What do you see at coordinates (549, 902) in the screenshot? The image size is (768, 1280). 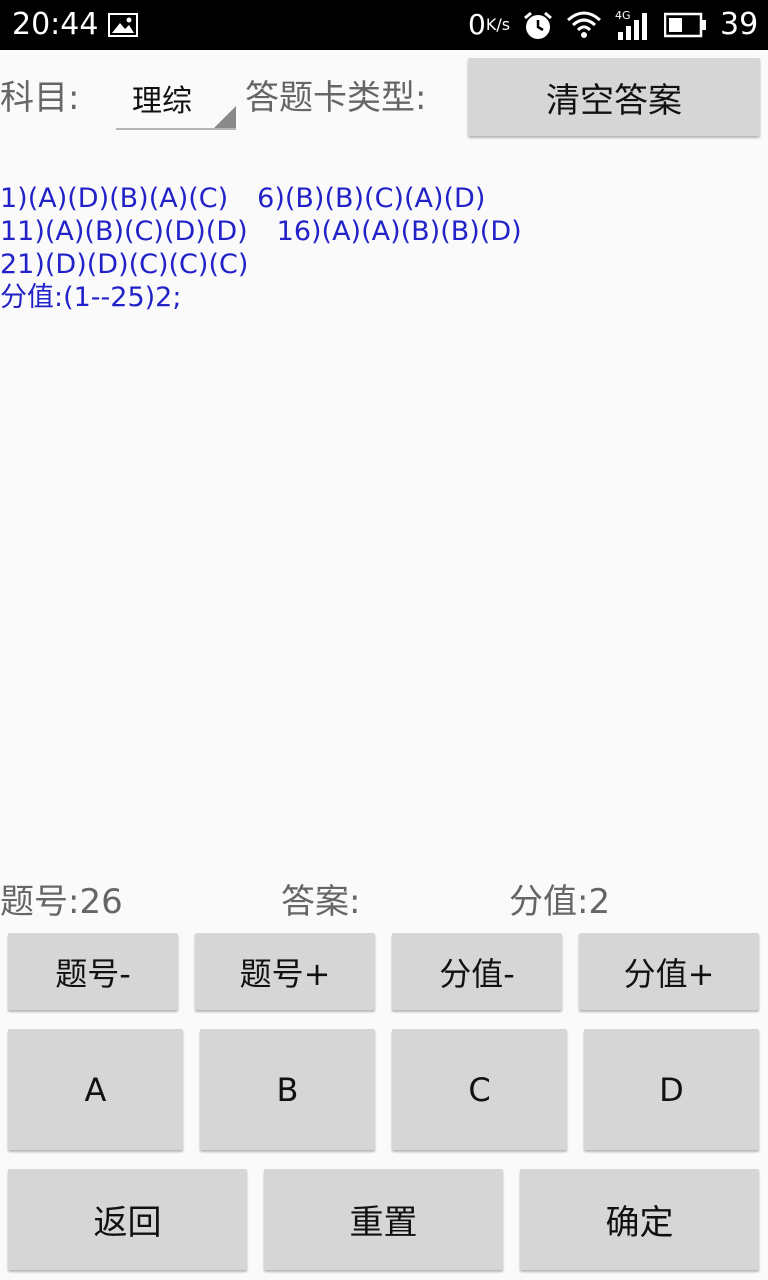 I see `score-label: 分值:` at bounding box center [549, 902].